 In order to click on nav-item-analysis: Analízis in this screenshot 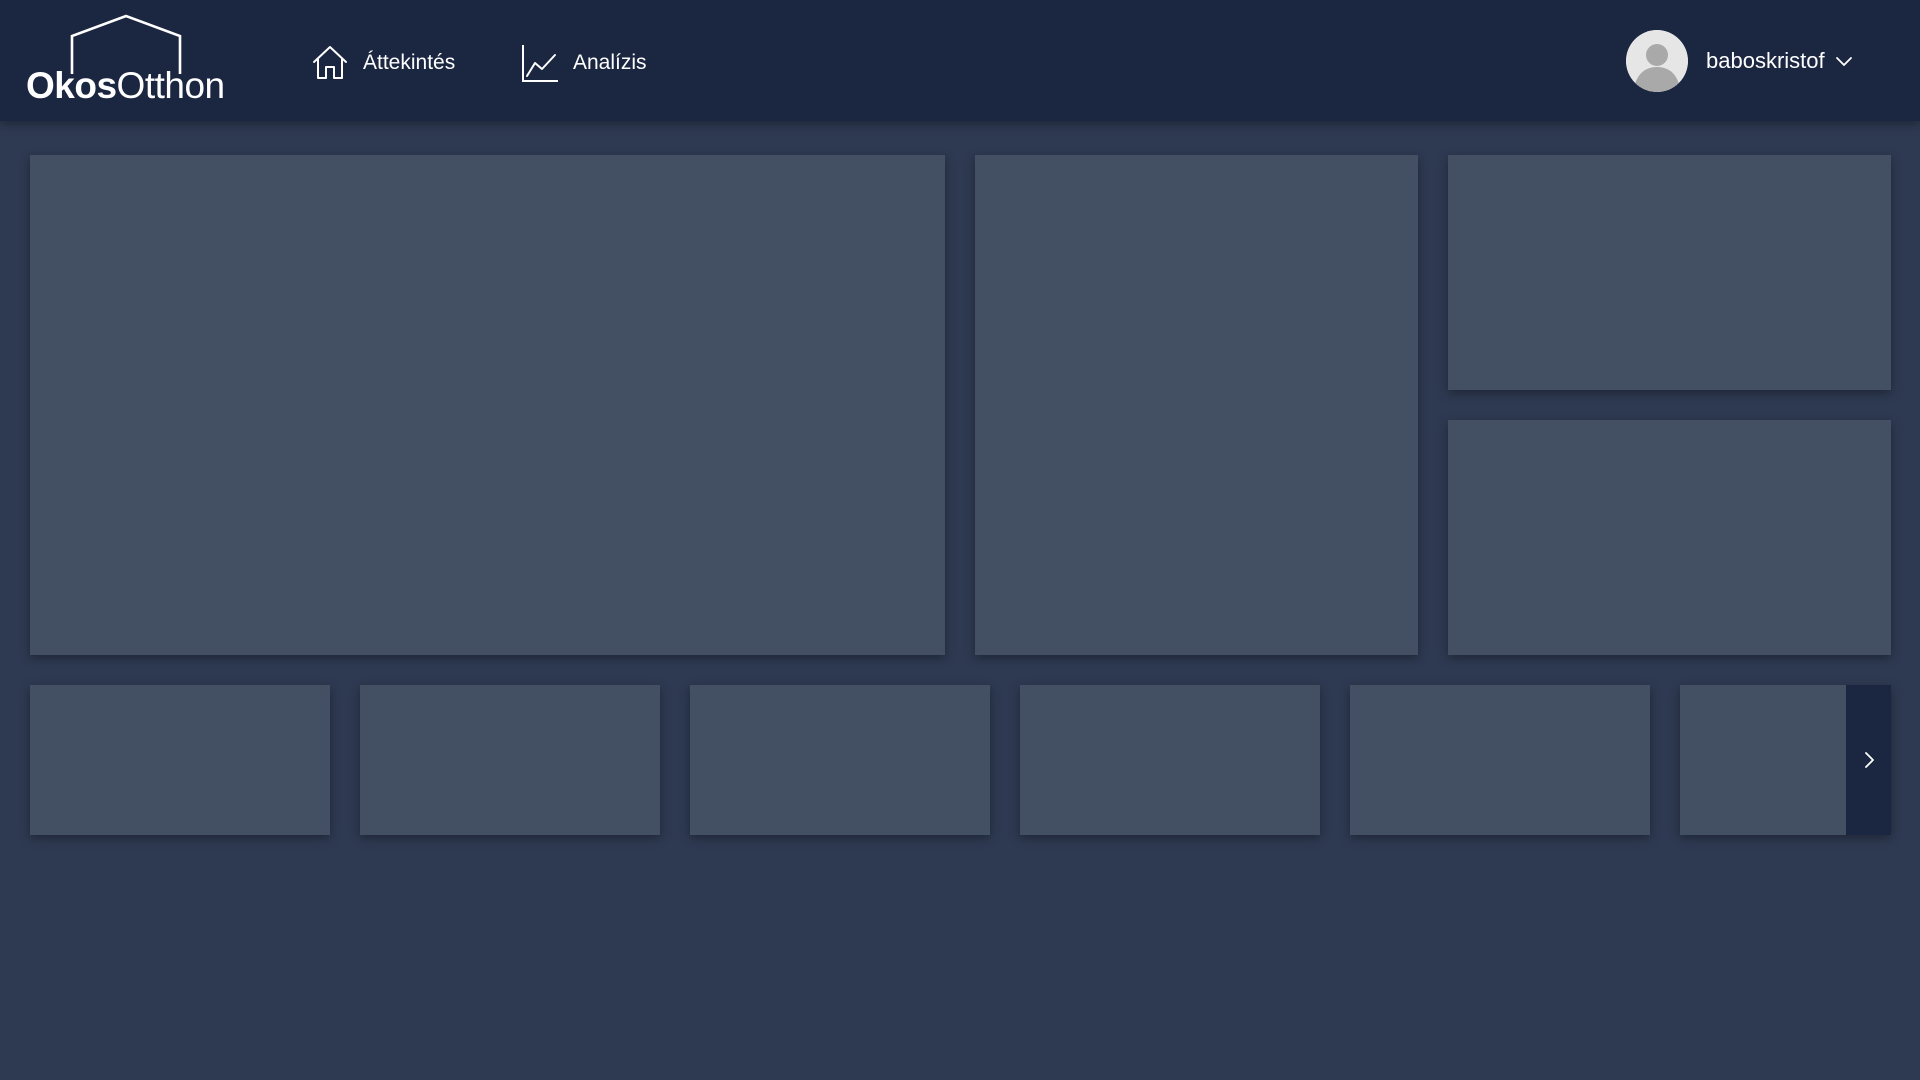, I will do `click(584, 63)`.